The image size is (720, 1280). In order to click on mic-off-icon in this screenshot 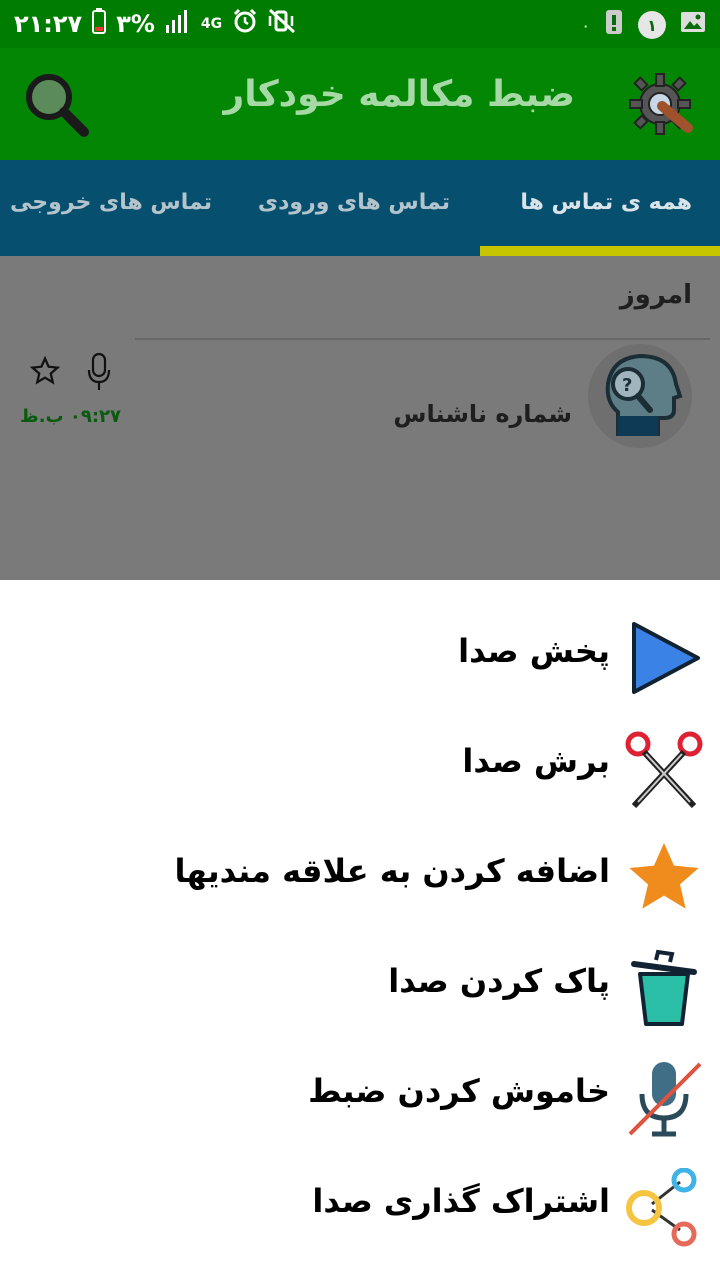, I will do `click(664, 1098)`.